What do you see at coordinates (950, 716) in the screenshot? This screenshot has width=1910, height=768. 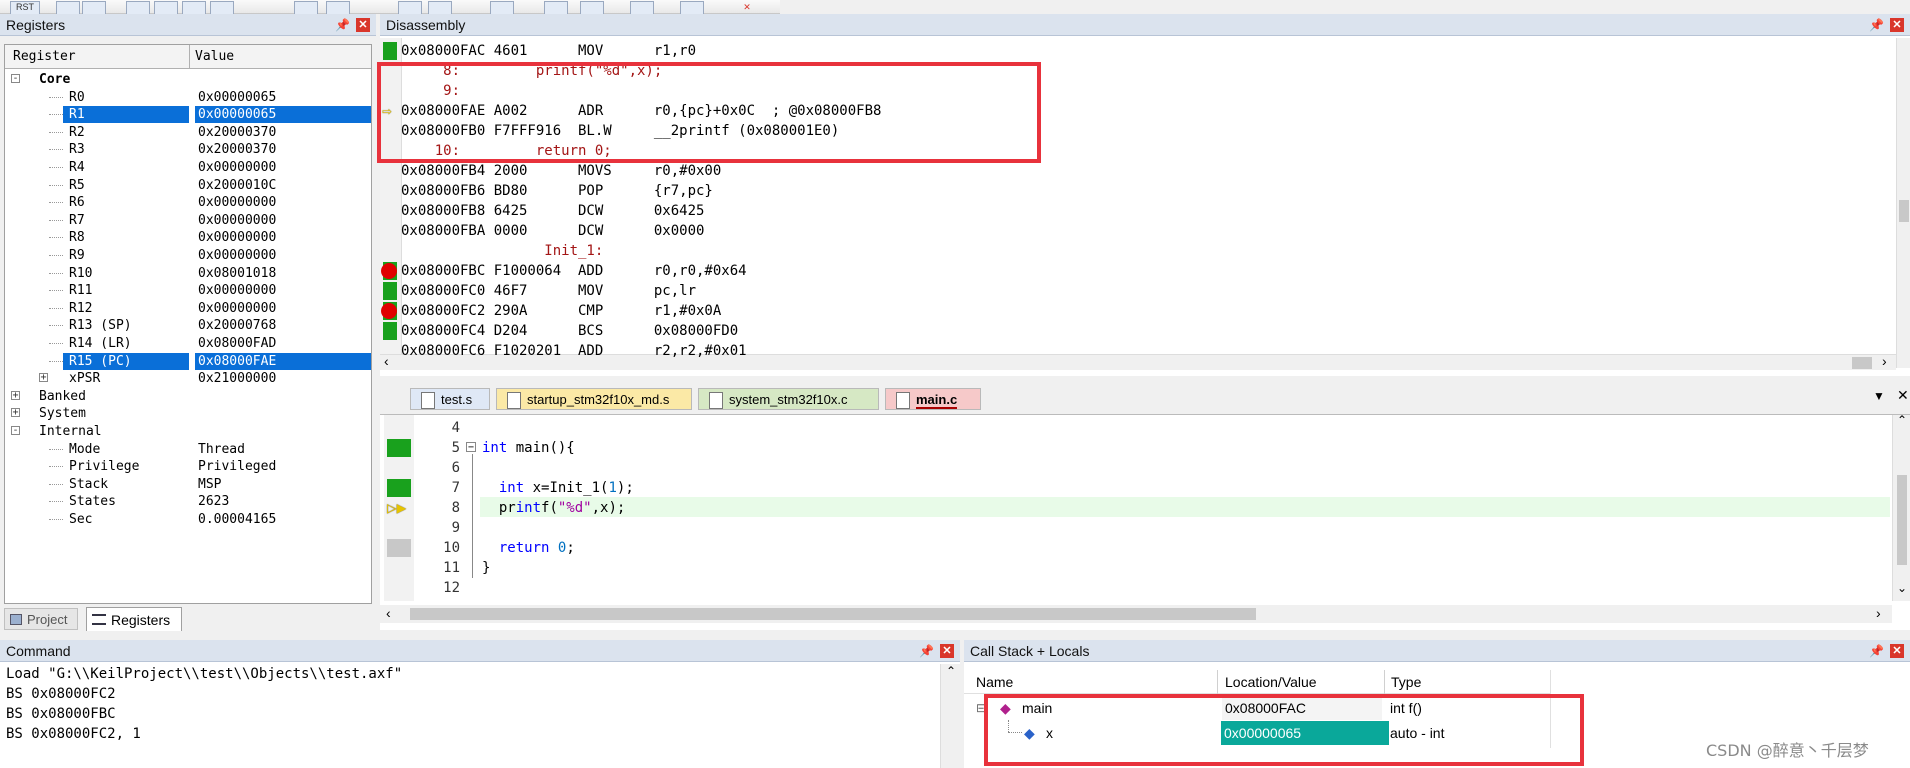 I see `command-vscrollbar: ⌃` at bounding box center [950, 716].